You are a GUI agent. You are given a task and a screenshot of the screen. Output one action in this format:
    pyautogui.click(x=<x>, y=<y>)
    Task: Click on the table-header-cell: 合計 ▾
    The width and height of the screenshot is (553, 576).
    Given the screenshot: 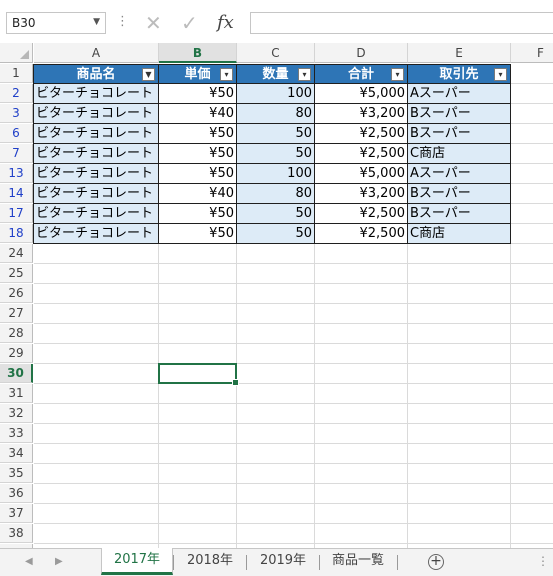 What is the action you would take?
    pyautogui.click(x=361, y=74)
    